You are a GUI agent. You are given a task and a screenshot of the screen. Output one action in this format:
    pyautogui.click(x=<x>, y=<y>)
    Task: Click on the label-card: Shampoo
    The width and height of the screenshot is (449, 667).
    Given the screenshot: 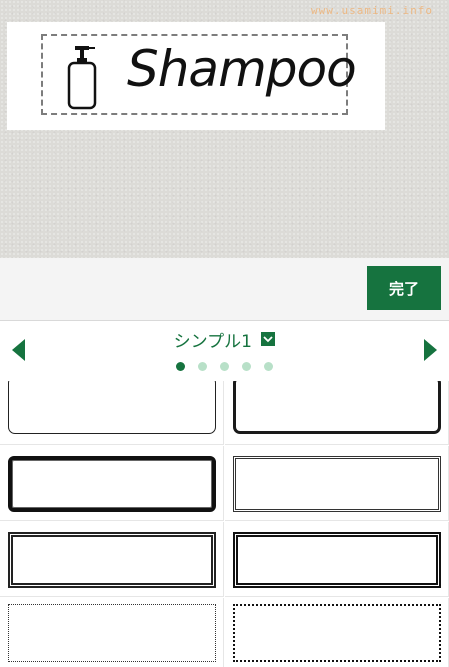 What is the action you would take?
    pyautogui.click(x=196, y=76)
    